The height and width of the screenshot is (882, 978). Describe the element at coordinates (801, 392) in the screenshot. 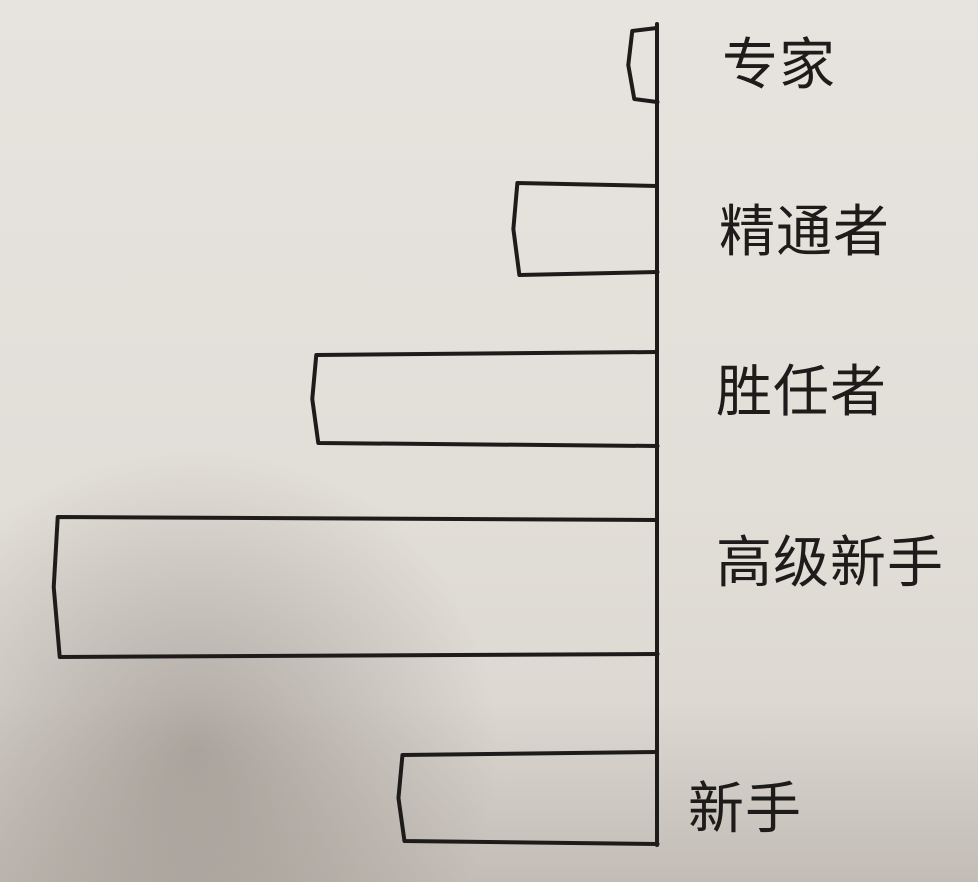

I see `category-label-3: 胜任者` at that location.